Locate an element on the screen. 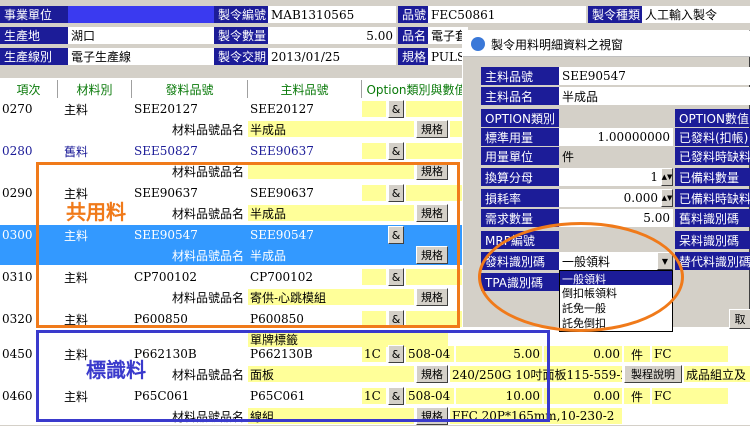  col-no-header: 項次 is located at coordinates (29, 89).